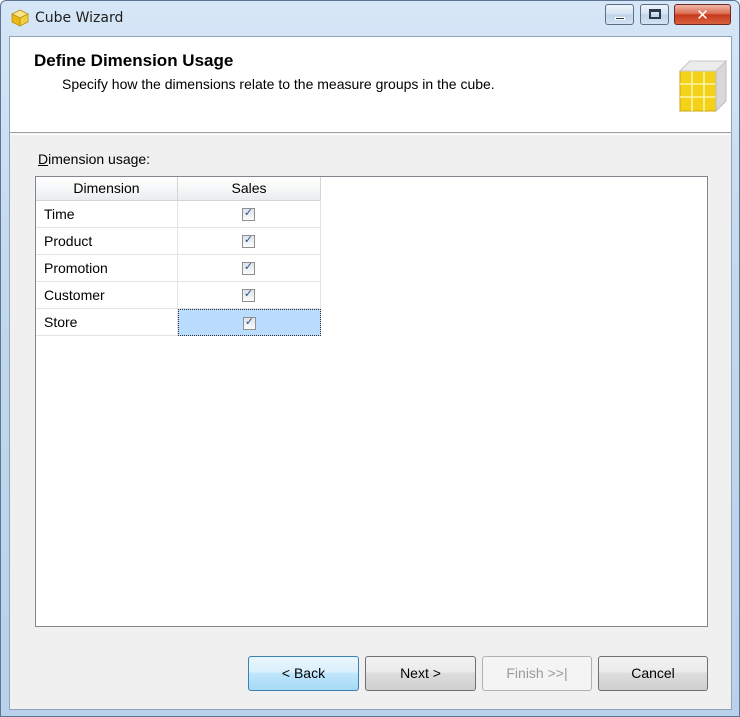 Image resolution: width=740 pixels, height=717 pixels. I want to click on dimension-cell: Store, so click(107, 322).